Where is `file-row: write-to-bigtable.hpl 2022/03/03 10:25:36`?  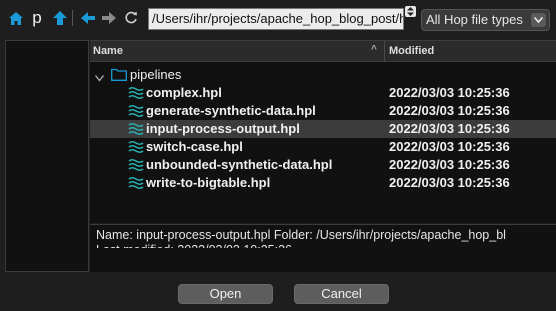
file-row: write-to-bigtable.hpl 2022/03/03 10:25:36 is located at coordinates (323, 183).